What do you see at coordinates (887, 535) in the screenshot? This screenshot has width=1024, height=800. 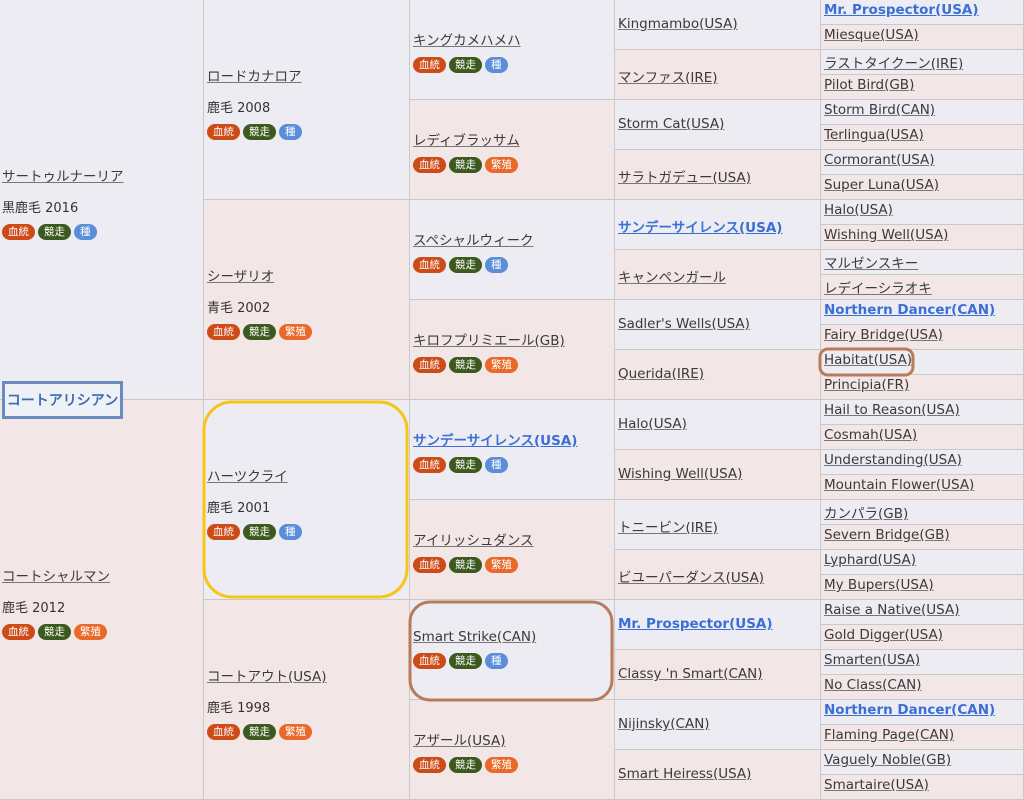 I see `horse-name-link: Severn Bridge(GB)` at bounding box center [887, 535].